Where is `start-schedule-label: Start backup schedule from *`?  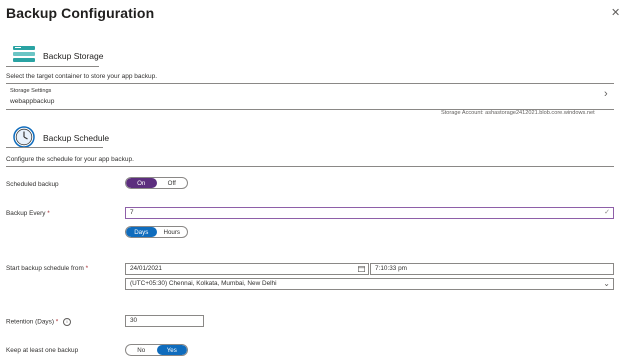 start-schedule-label: Start backup schedule from * is located at coordinates (47, 268).